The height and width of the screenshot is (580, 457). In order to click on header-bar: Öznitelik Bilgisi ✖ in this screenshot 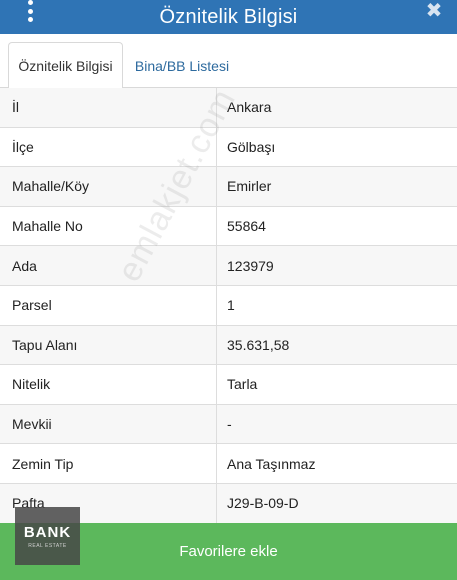, I will do `click(228, 17)`.